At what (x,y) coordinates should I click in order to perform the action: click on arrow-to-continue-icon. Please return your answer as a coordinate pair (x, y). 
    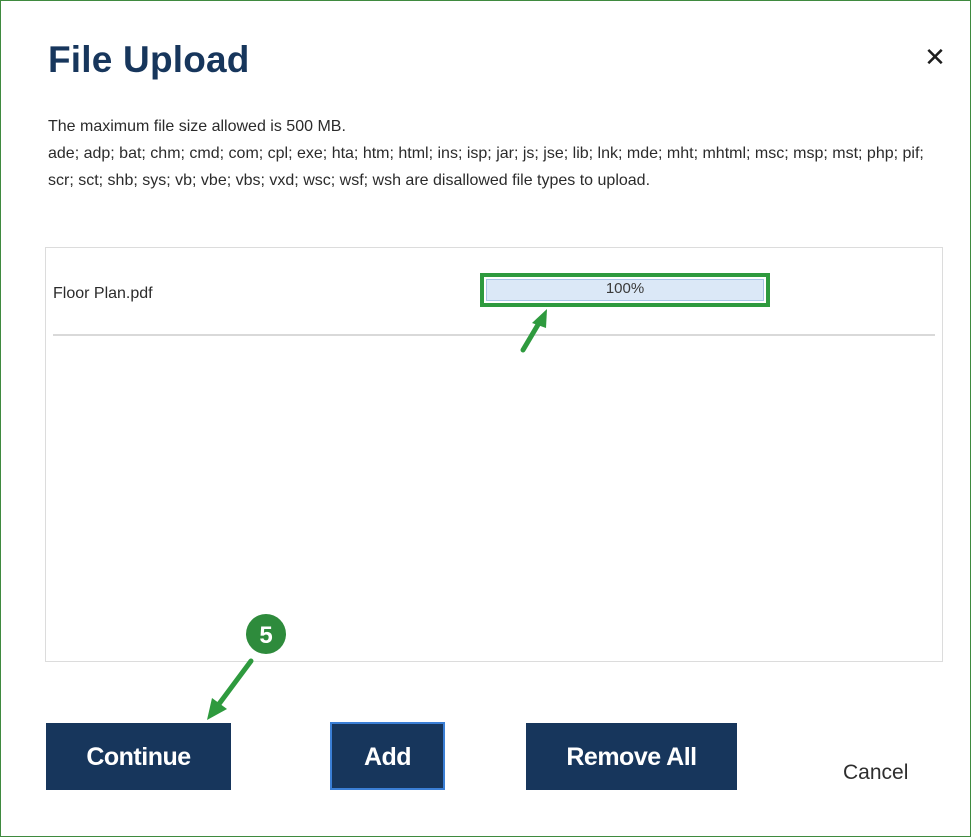
    Looking at the image, I should click on (230, 689).